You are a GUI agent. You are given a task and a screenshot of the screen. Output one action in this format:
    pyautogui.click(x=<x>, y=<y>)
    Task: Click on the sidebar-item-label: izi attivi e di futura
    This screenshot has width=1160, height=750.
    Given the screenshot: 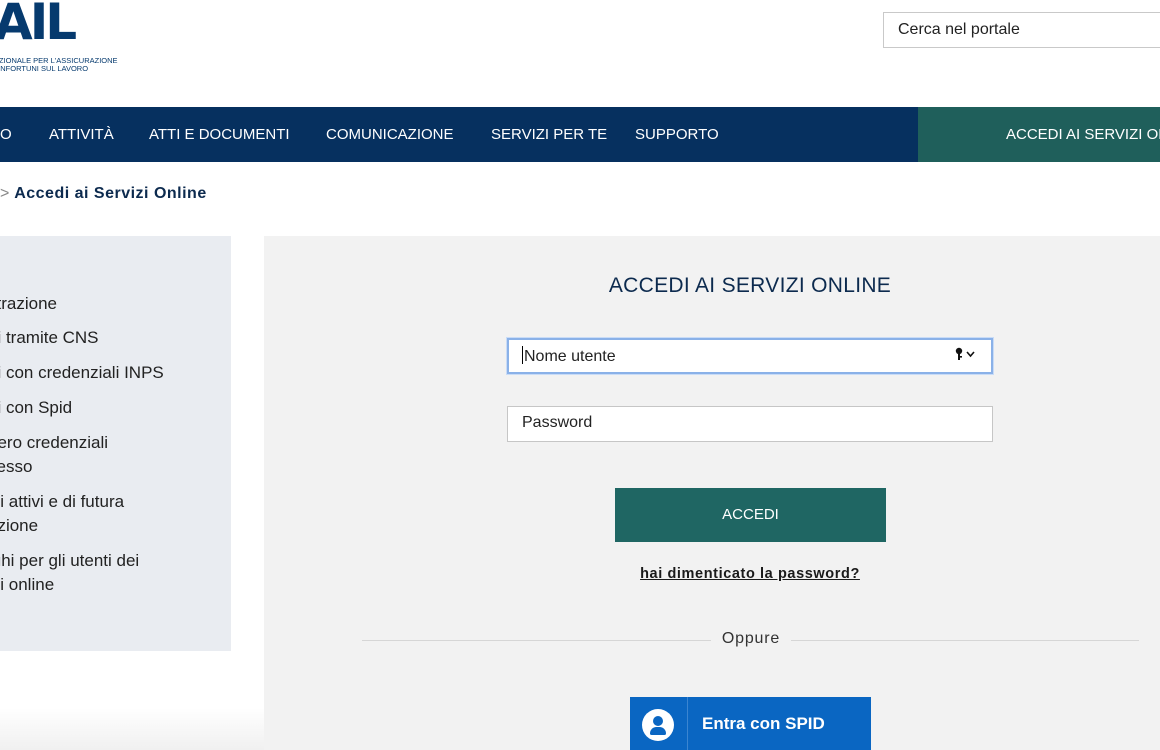 What is the action you would take?
    pyautogui.click(x=62, y=501)
    